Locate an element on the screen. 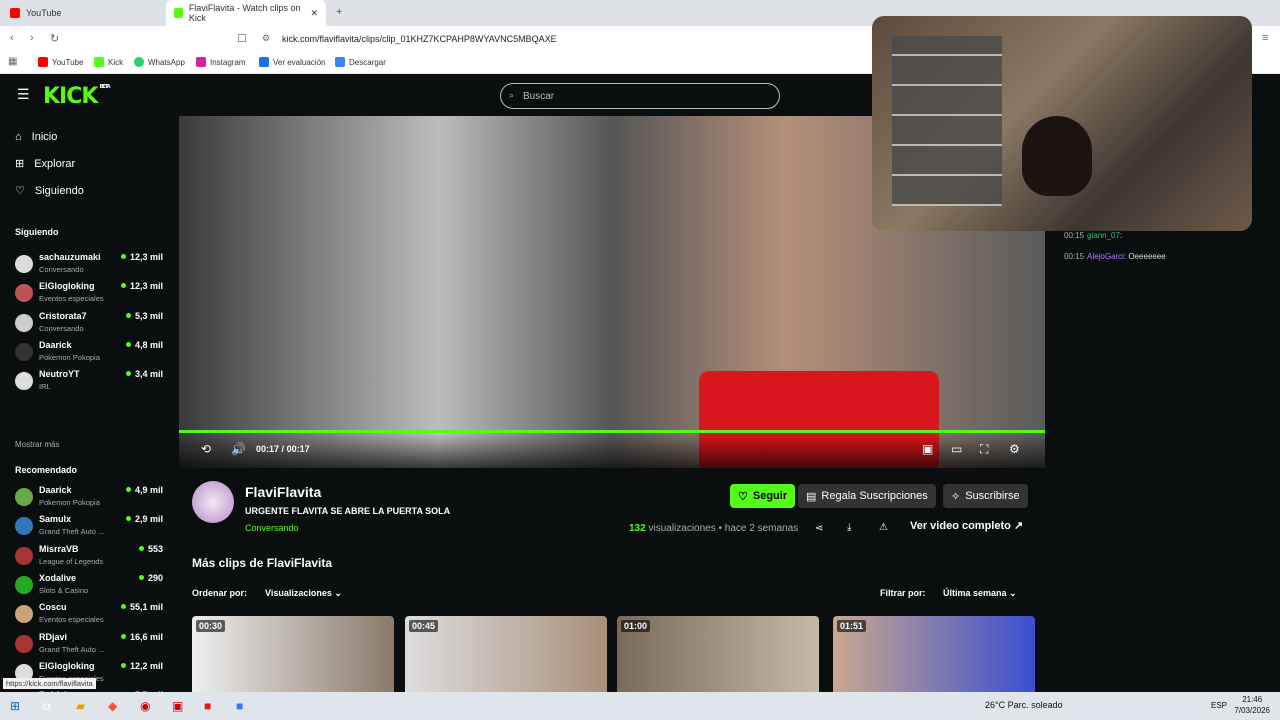 Image resolution: width=1280 pixels, height=720 pixels. app-icon: ◉ is located at coordinates (145, 706).